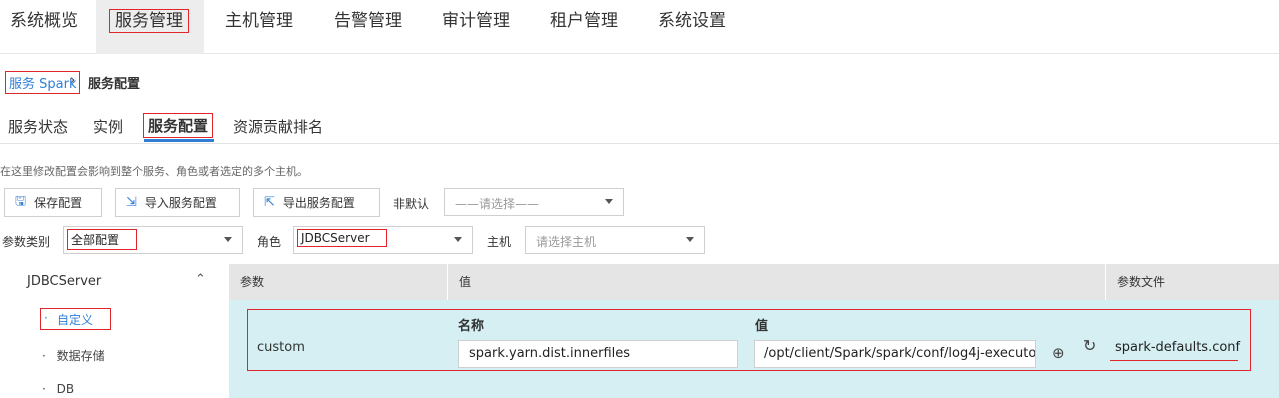 The image size is (1279, 398). I want to click on active-tab-indicator, so click(179, 140).